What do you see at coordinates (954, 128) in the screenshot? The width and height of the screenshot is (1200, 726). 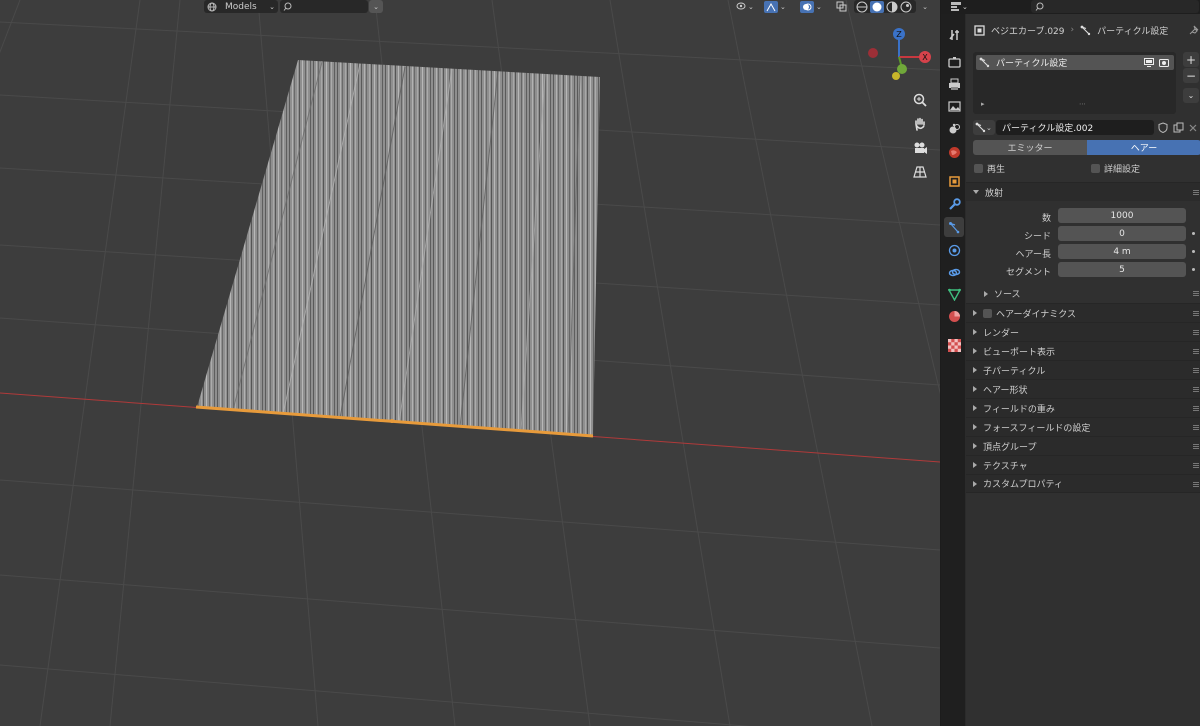 I see `tab-scene` at bounding box center [954, 128].